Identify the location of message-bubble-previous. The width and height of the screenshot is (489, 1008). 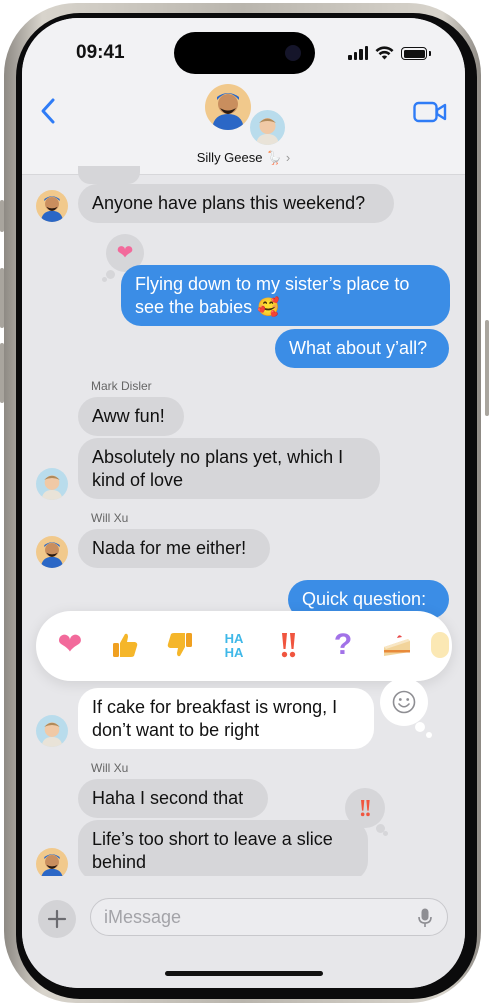
(109, 175).